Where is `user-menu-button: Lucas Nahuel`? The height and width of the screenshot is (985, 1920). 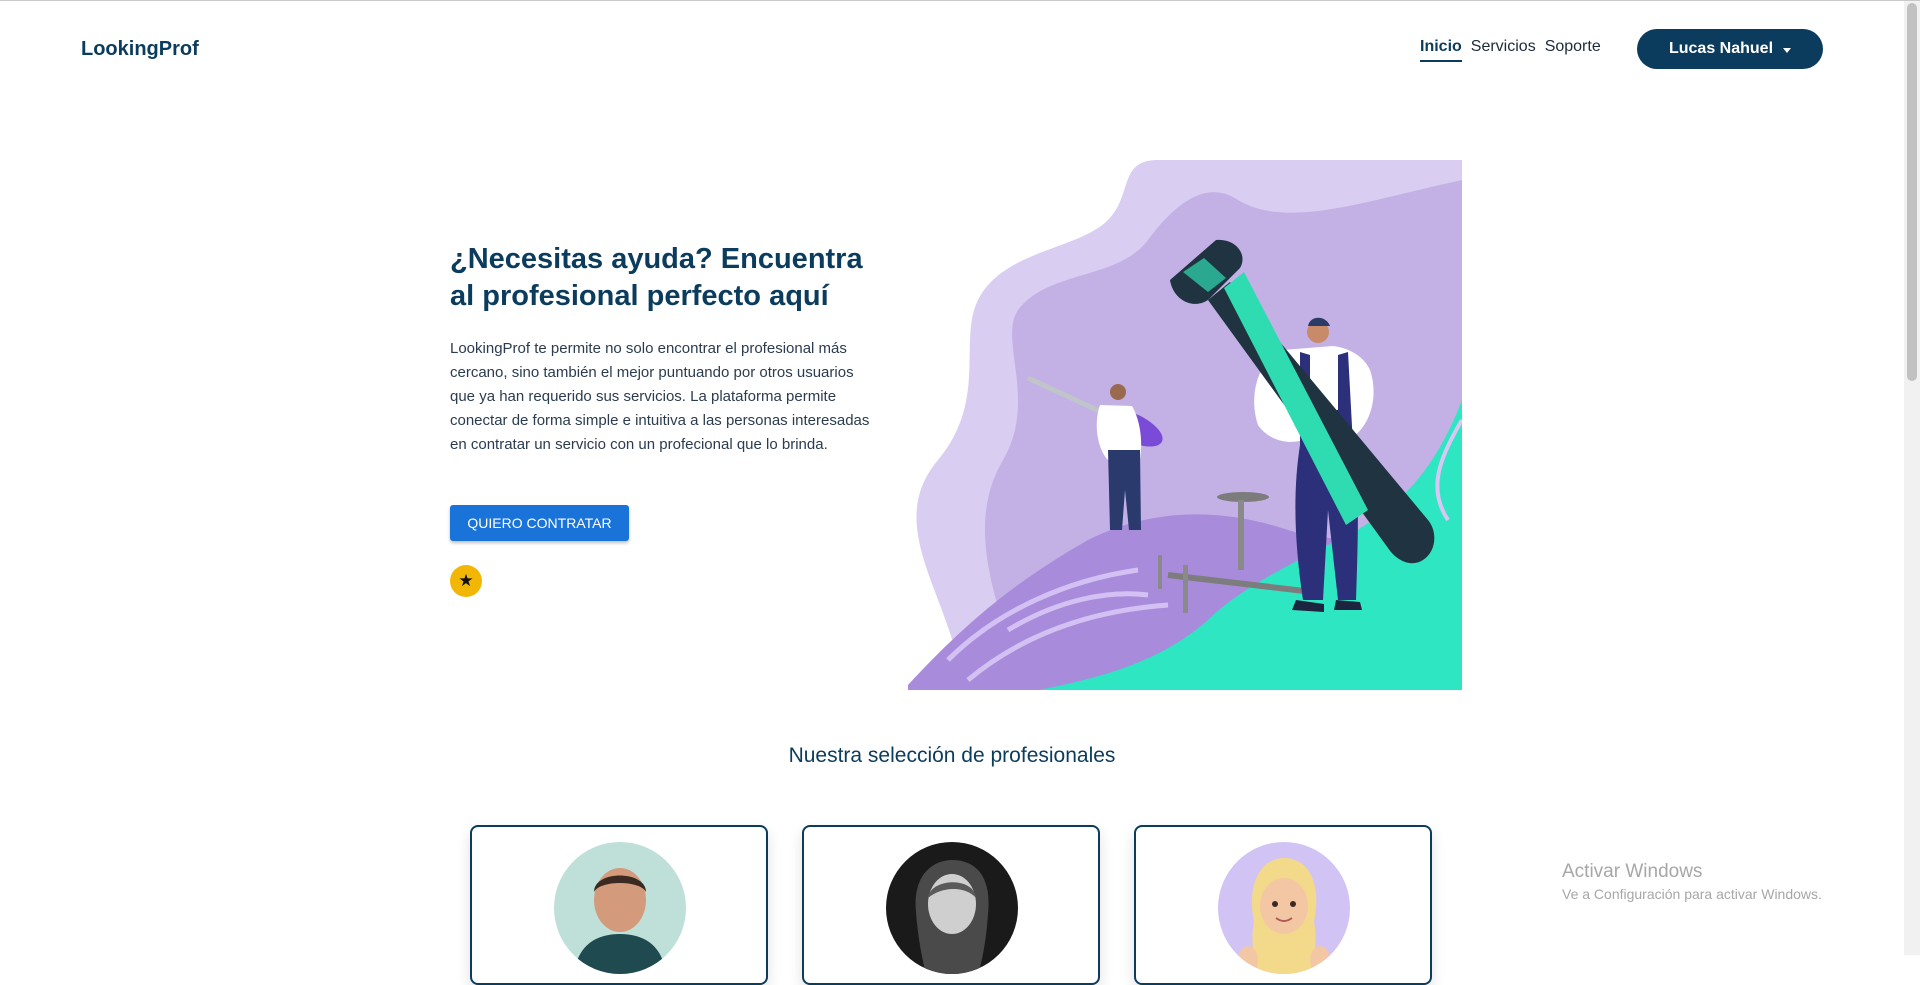 user-menu-button: Lucas Nahuel is located at coordinates (1730, 49).